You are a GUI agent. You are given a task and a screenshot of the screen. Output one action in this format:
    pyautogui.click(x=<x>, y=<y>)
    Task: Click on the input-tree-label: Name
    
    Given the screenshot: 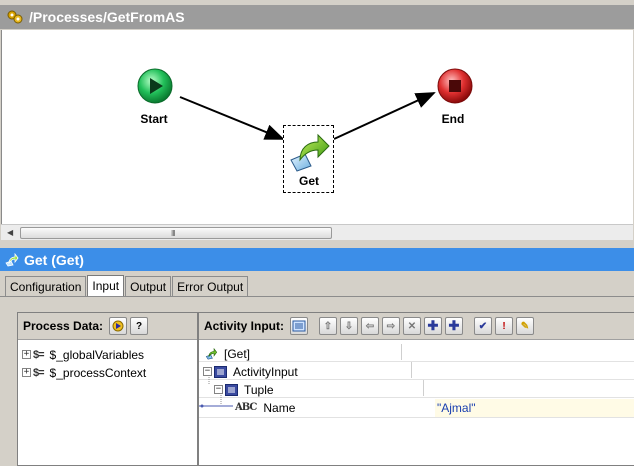 What is the action you would take?
    pyautogui.click(x=279, y=407)
    